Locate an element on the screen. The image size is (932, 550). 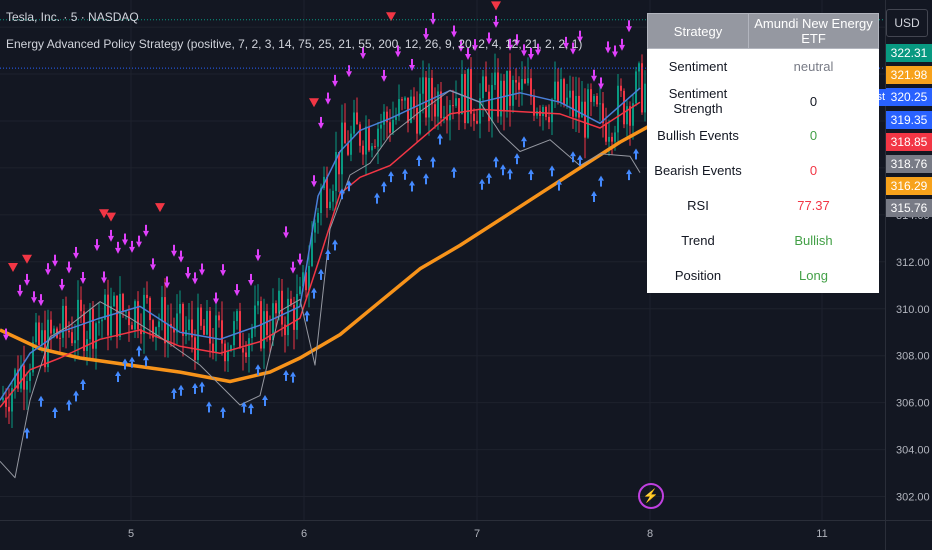
table-row: Bullish Events 0 is located at coordinates (763, 136).